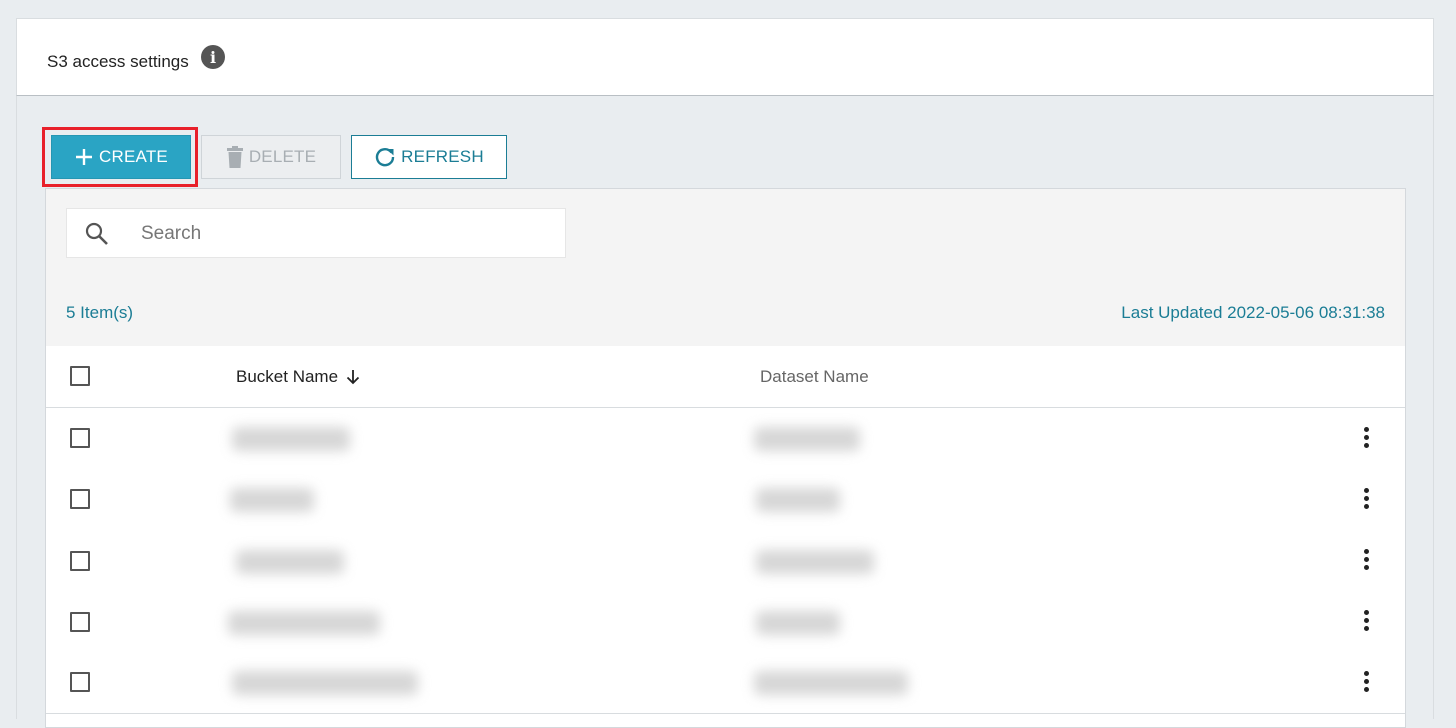  I want to click on create-button: CREATE, so click(121, 157).